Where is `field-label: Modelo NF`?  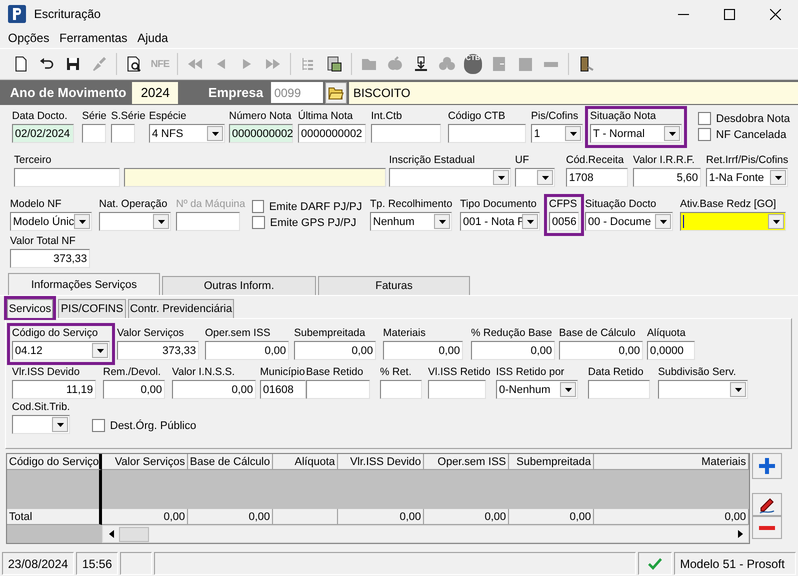 field-label: Modelo NF is located at coordinates (36, 204).